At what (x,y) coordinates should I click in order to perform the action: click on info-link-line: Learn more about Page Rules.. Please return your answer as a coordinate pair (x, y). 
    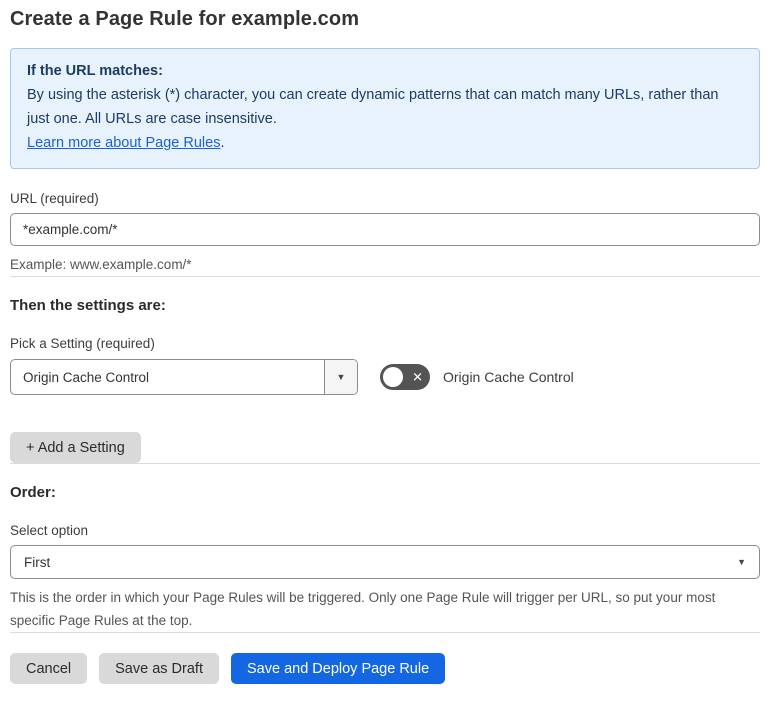
    Looking at the image, I should click on (385, 143).